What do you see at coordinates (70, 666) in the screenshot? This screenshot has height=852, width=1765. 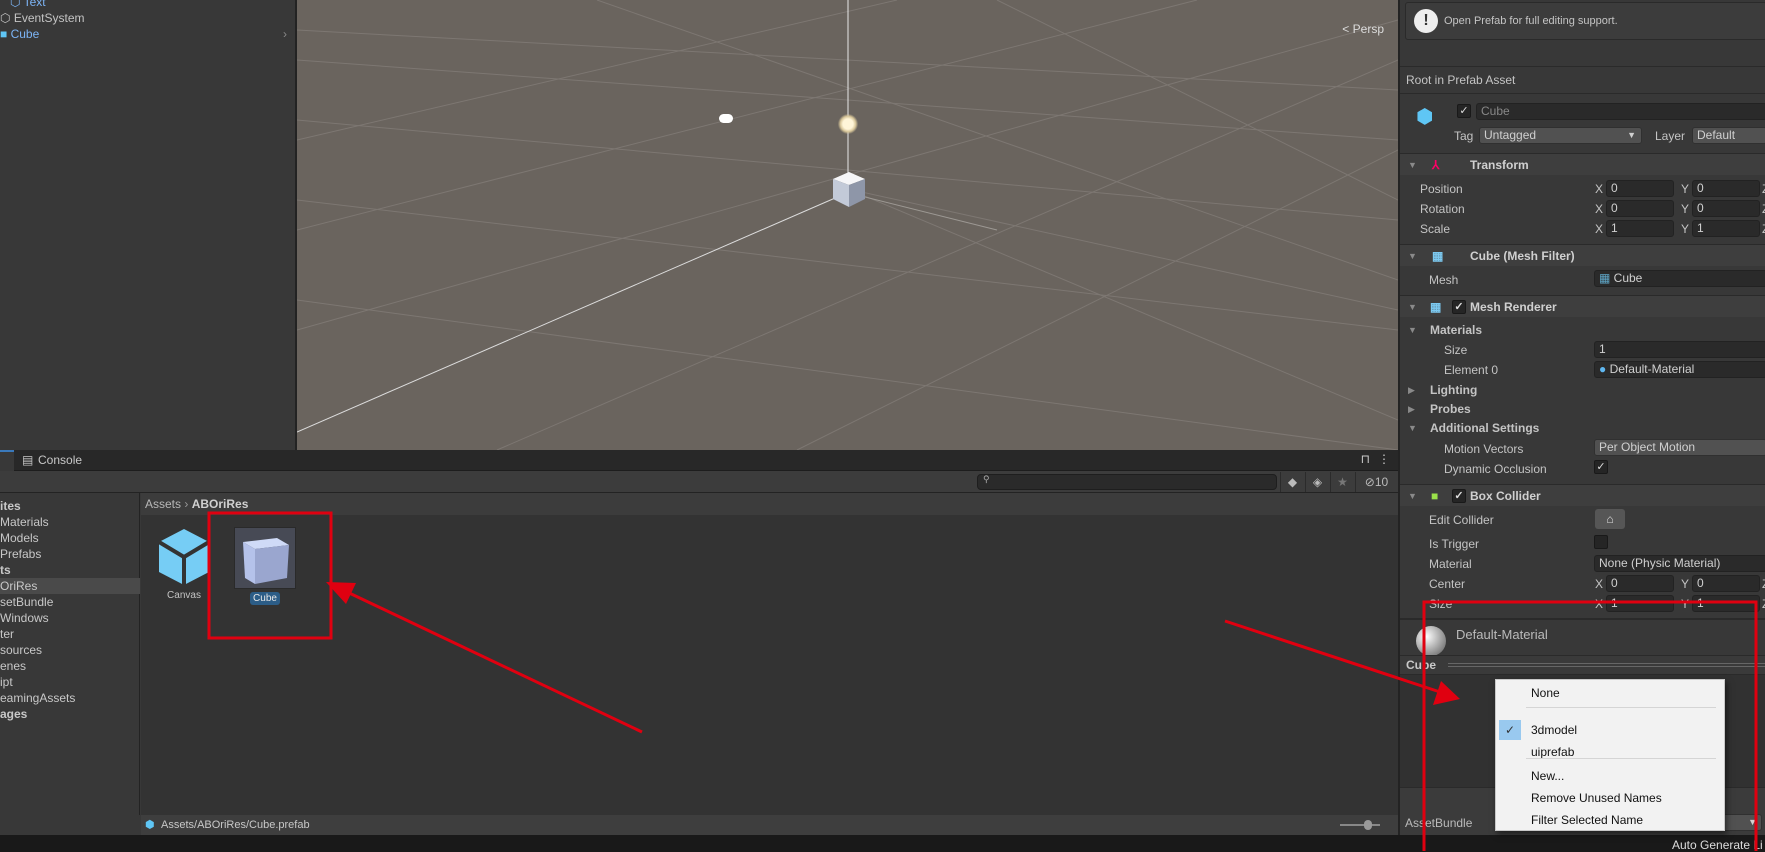 I see `project-folder-item: enes` at bounding box center [70, 666].